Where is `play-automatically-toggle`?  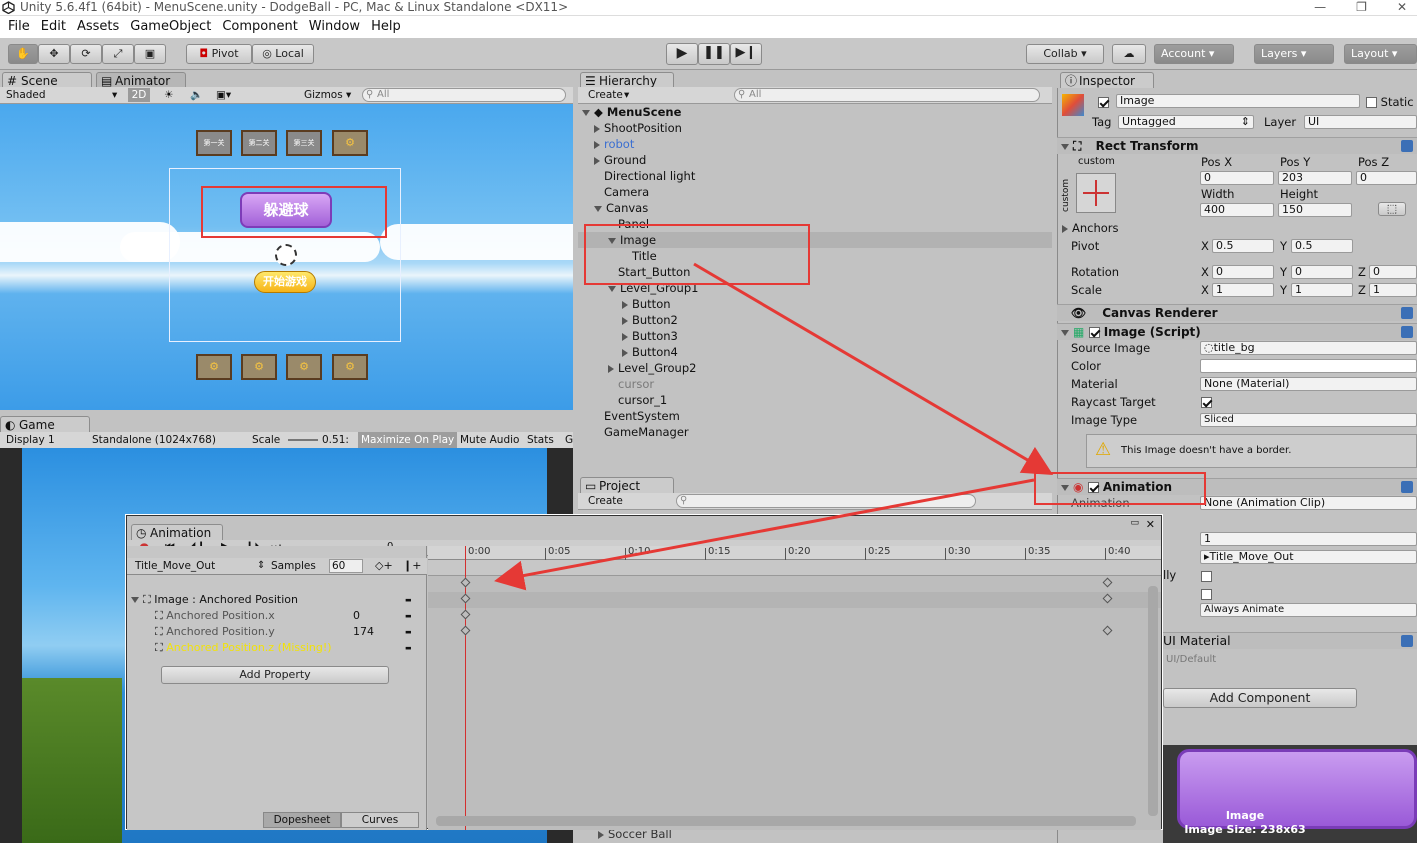
play-automatically-toggle is located at coordinates (1206, 576).